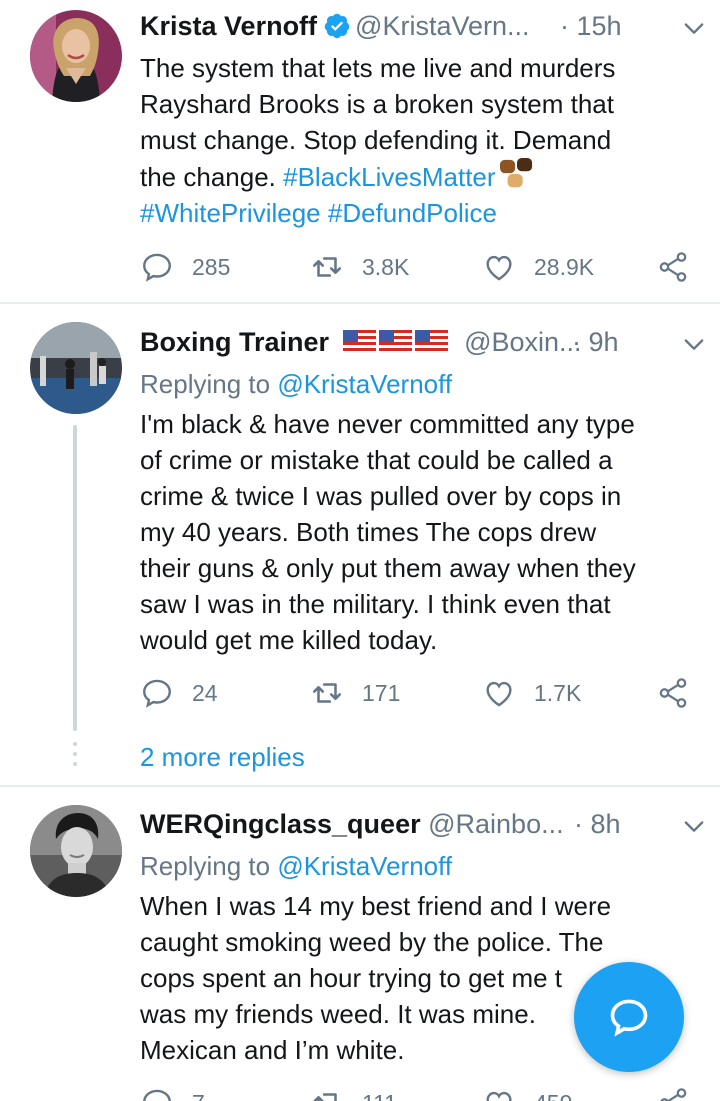  Describe the element at coordinates (172, 1092) in the screenshot. I see `reply-button: 7` at that location.